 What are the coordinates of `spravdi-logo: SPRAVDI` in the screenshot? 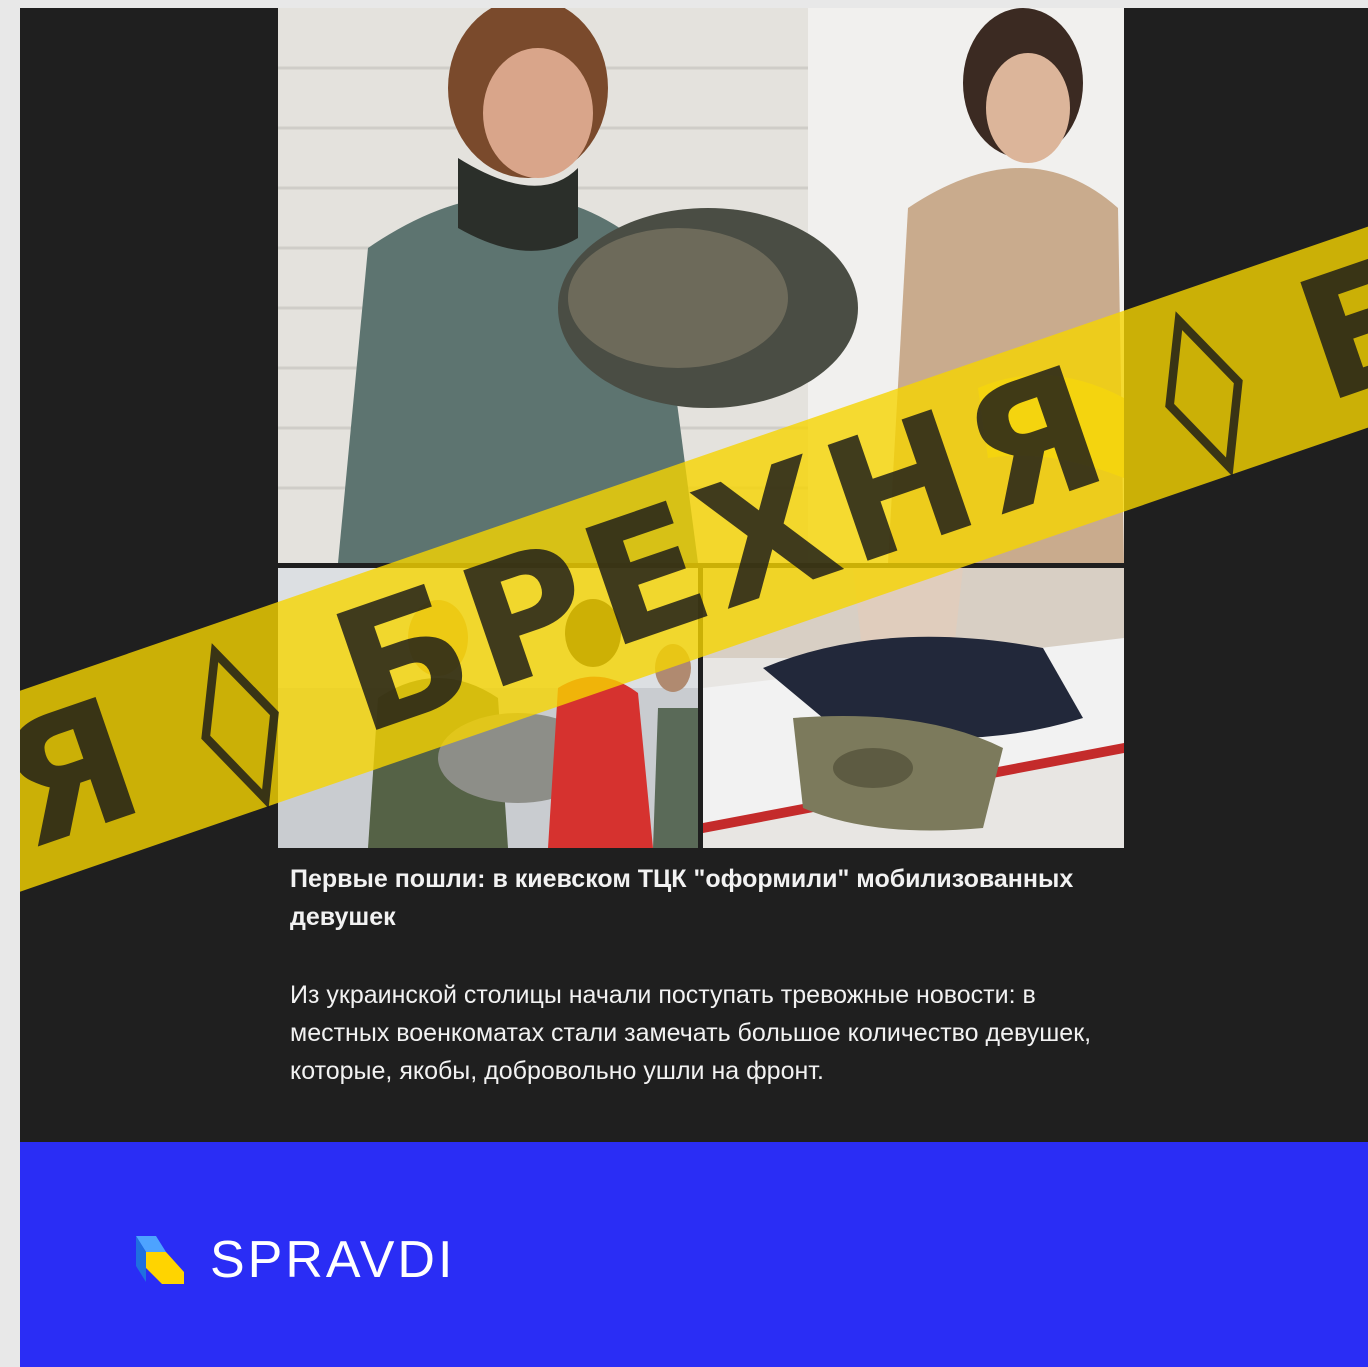 It's located at (293, 1260).